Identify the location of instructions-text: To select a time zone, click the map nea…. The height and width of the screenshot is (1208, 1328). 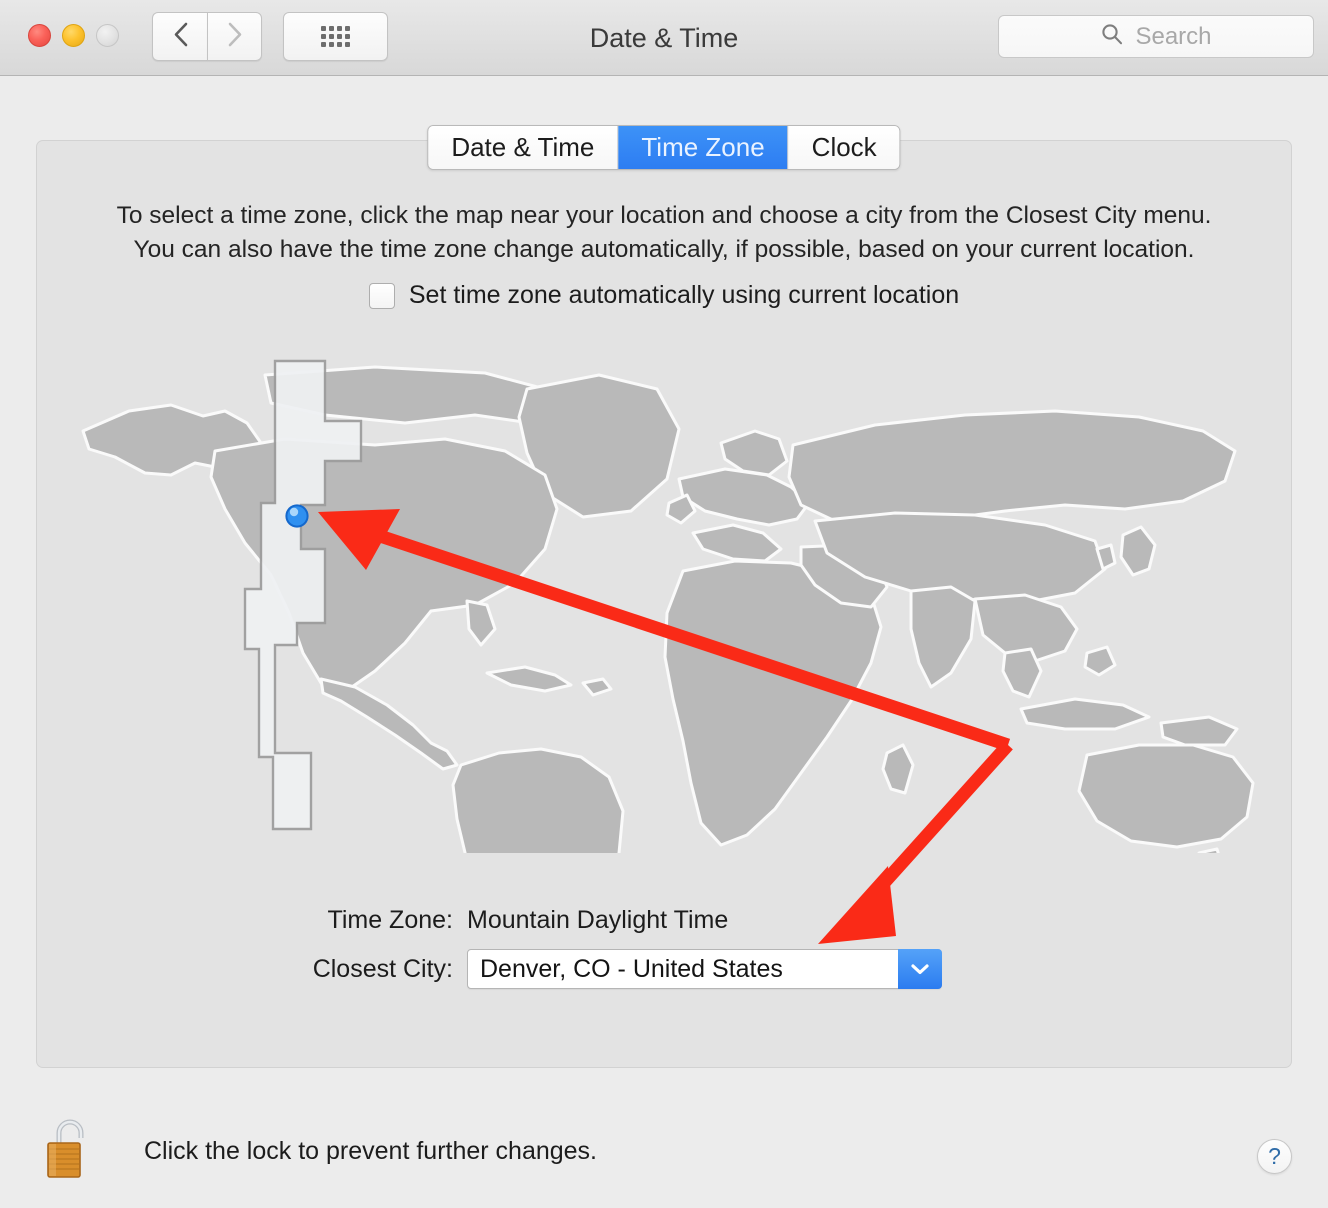
(664, 233).